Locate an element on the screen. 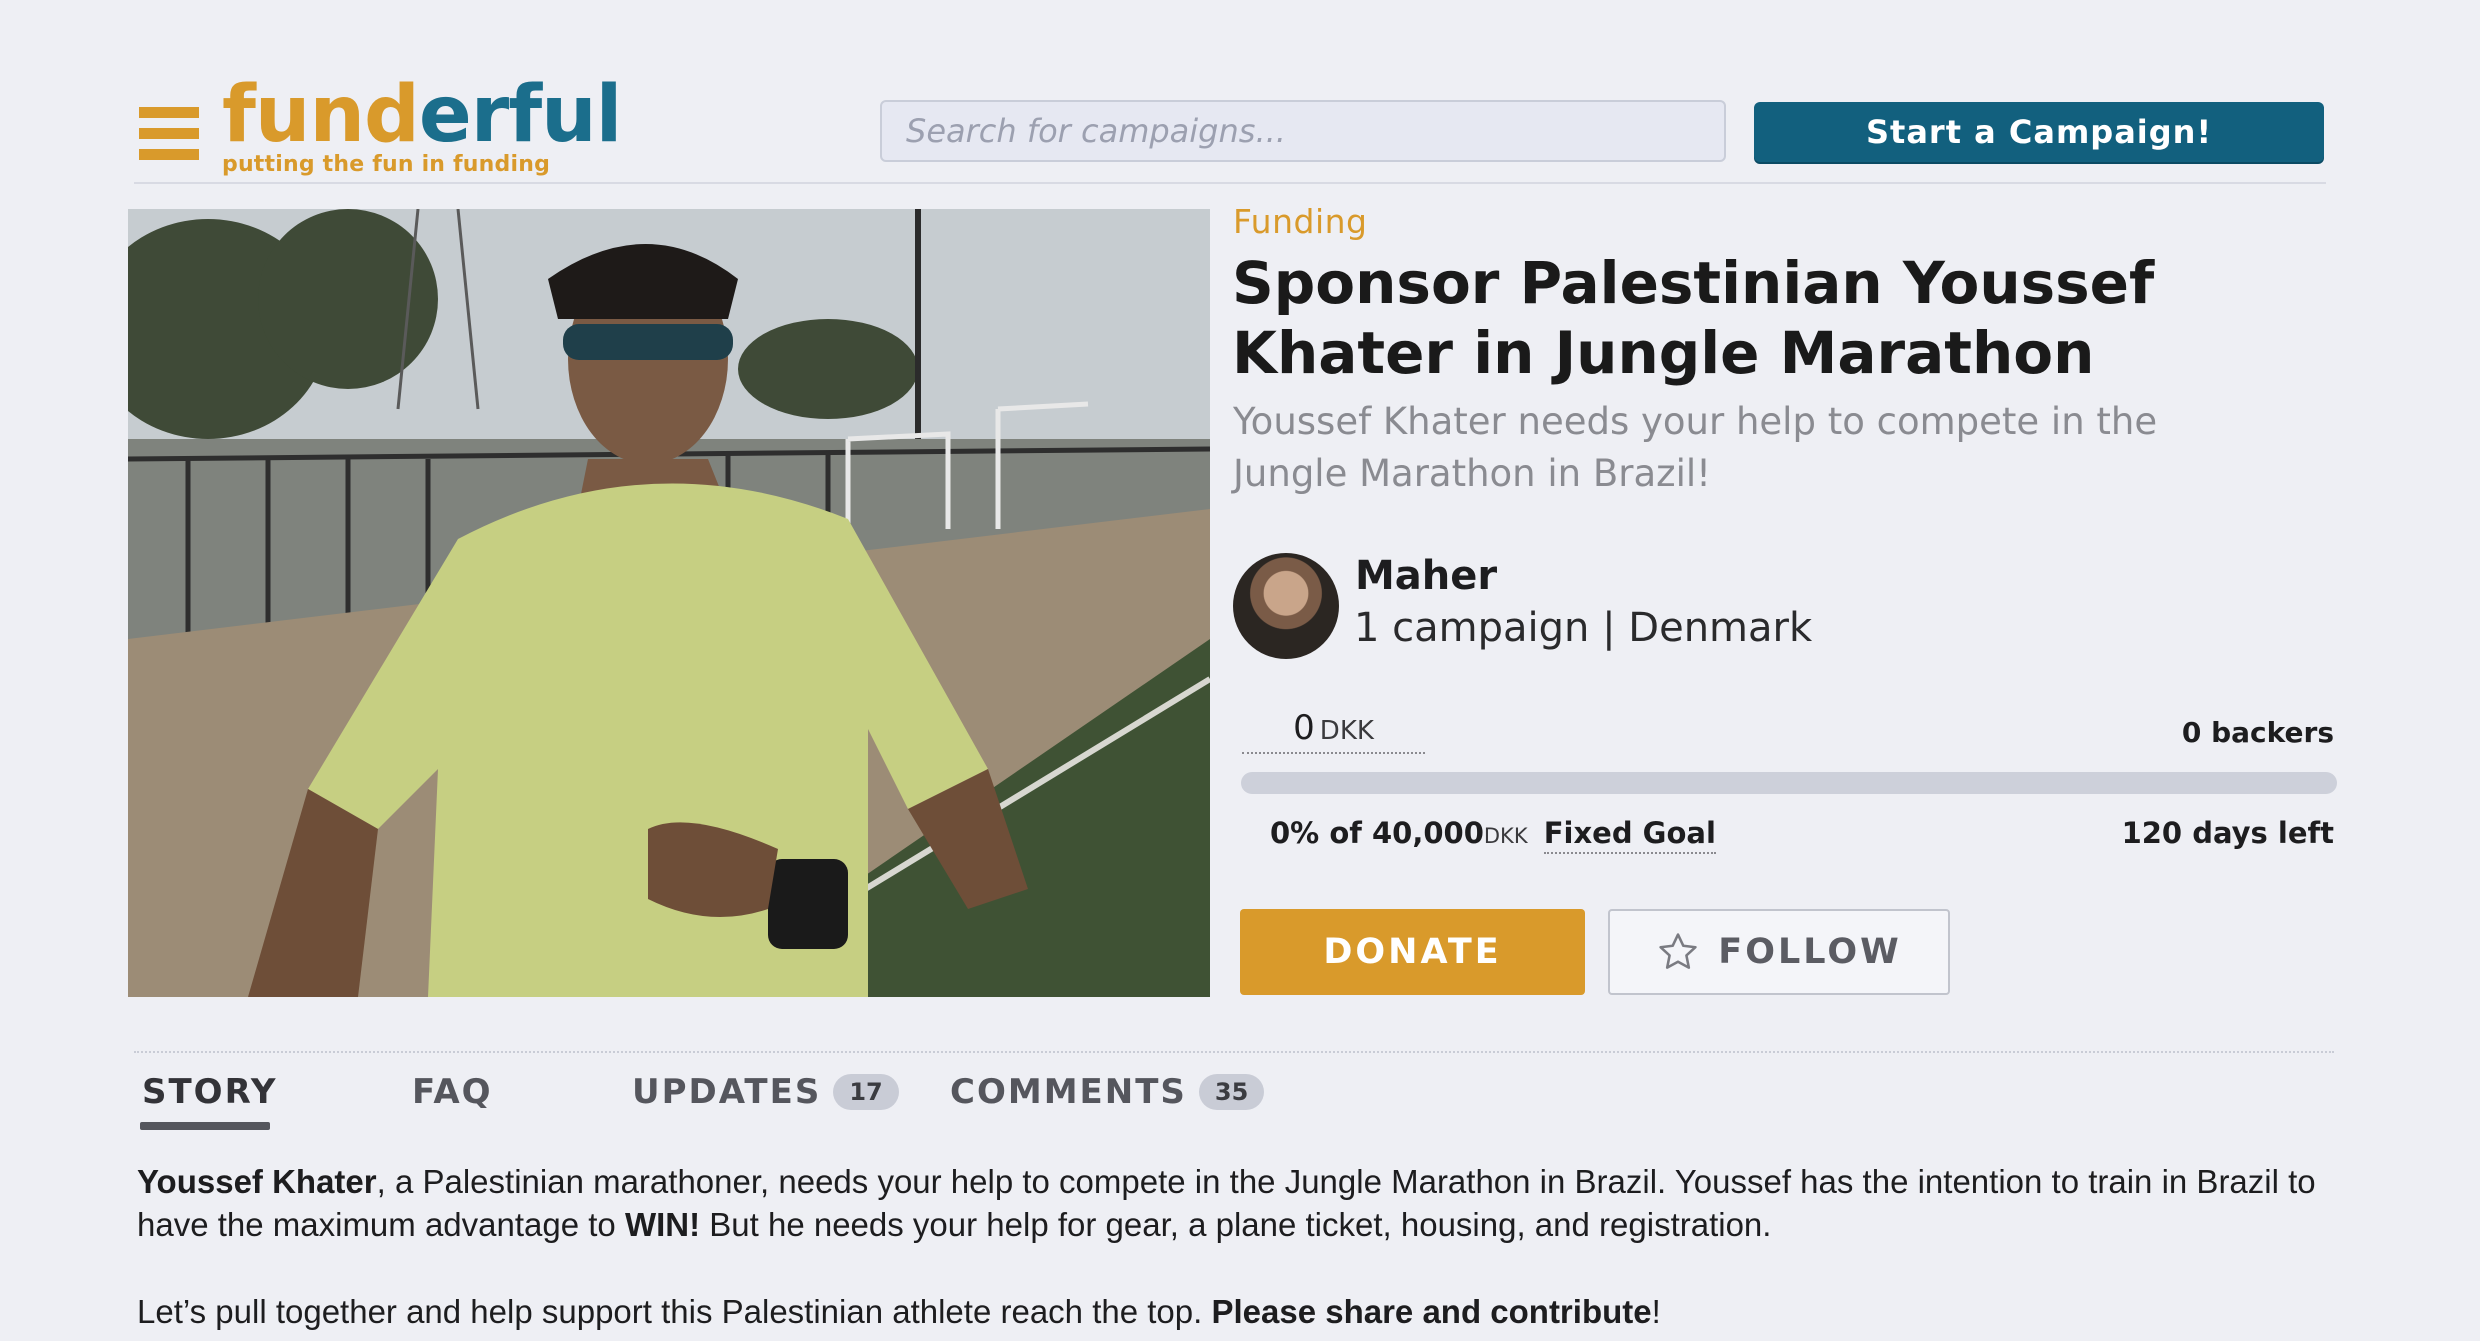 The width and height of the screenshot is (2480, 1341). tab-story-label: STORY is located at coordinates (210, 1092).